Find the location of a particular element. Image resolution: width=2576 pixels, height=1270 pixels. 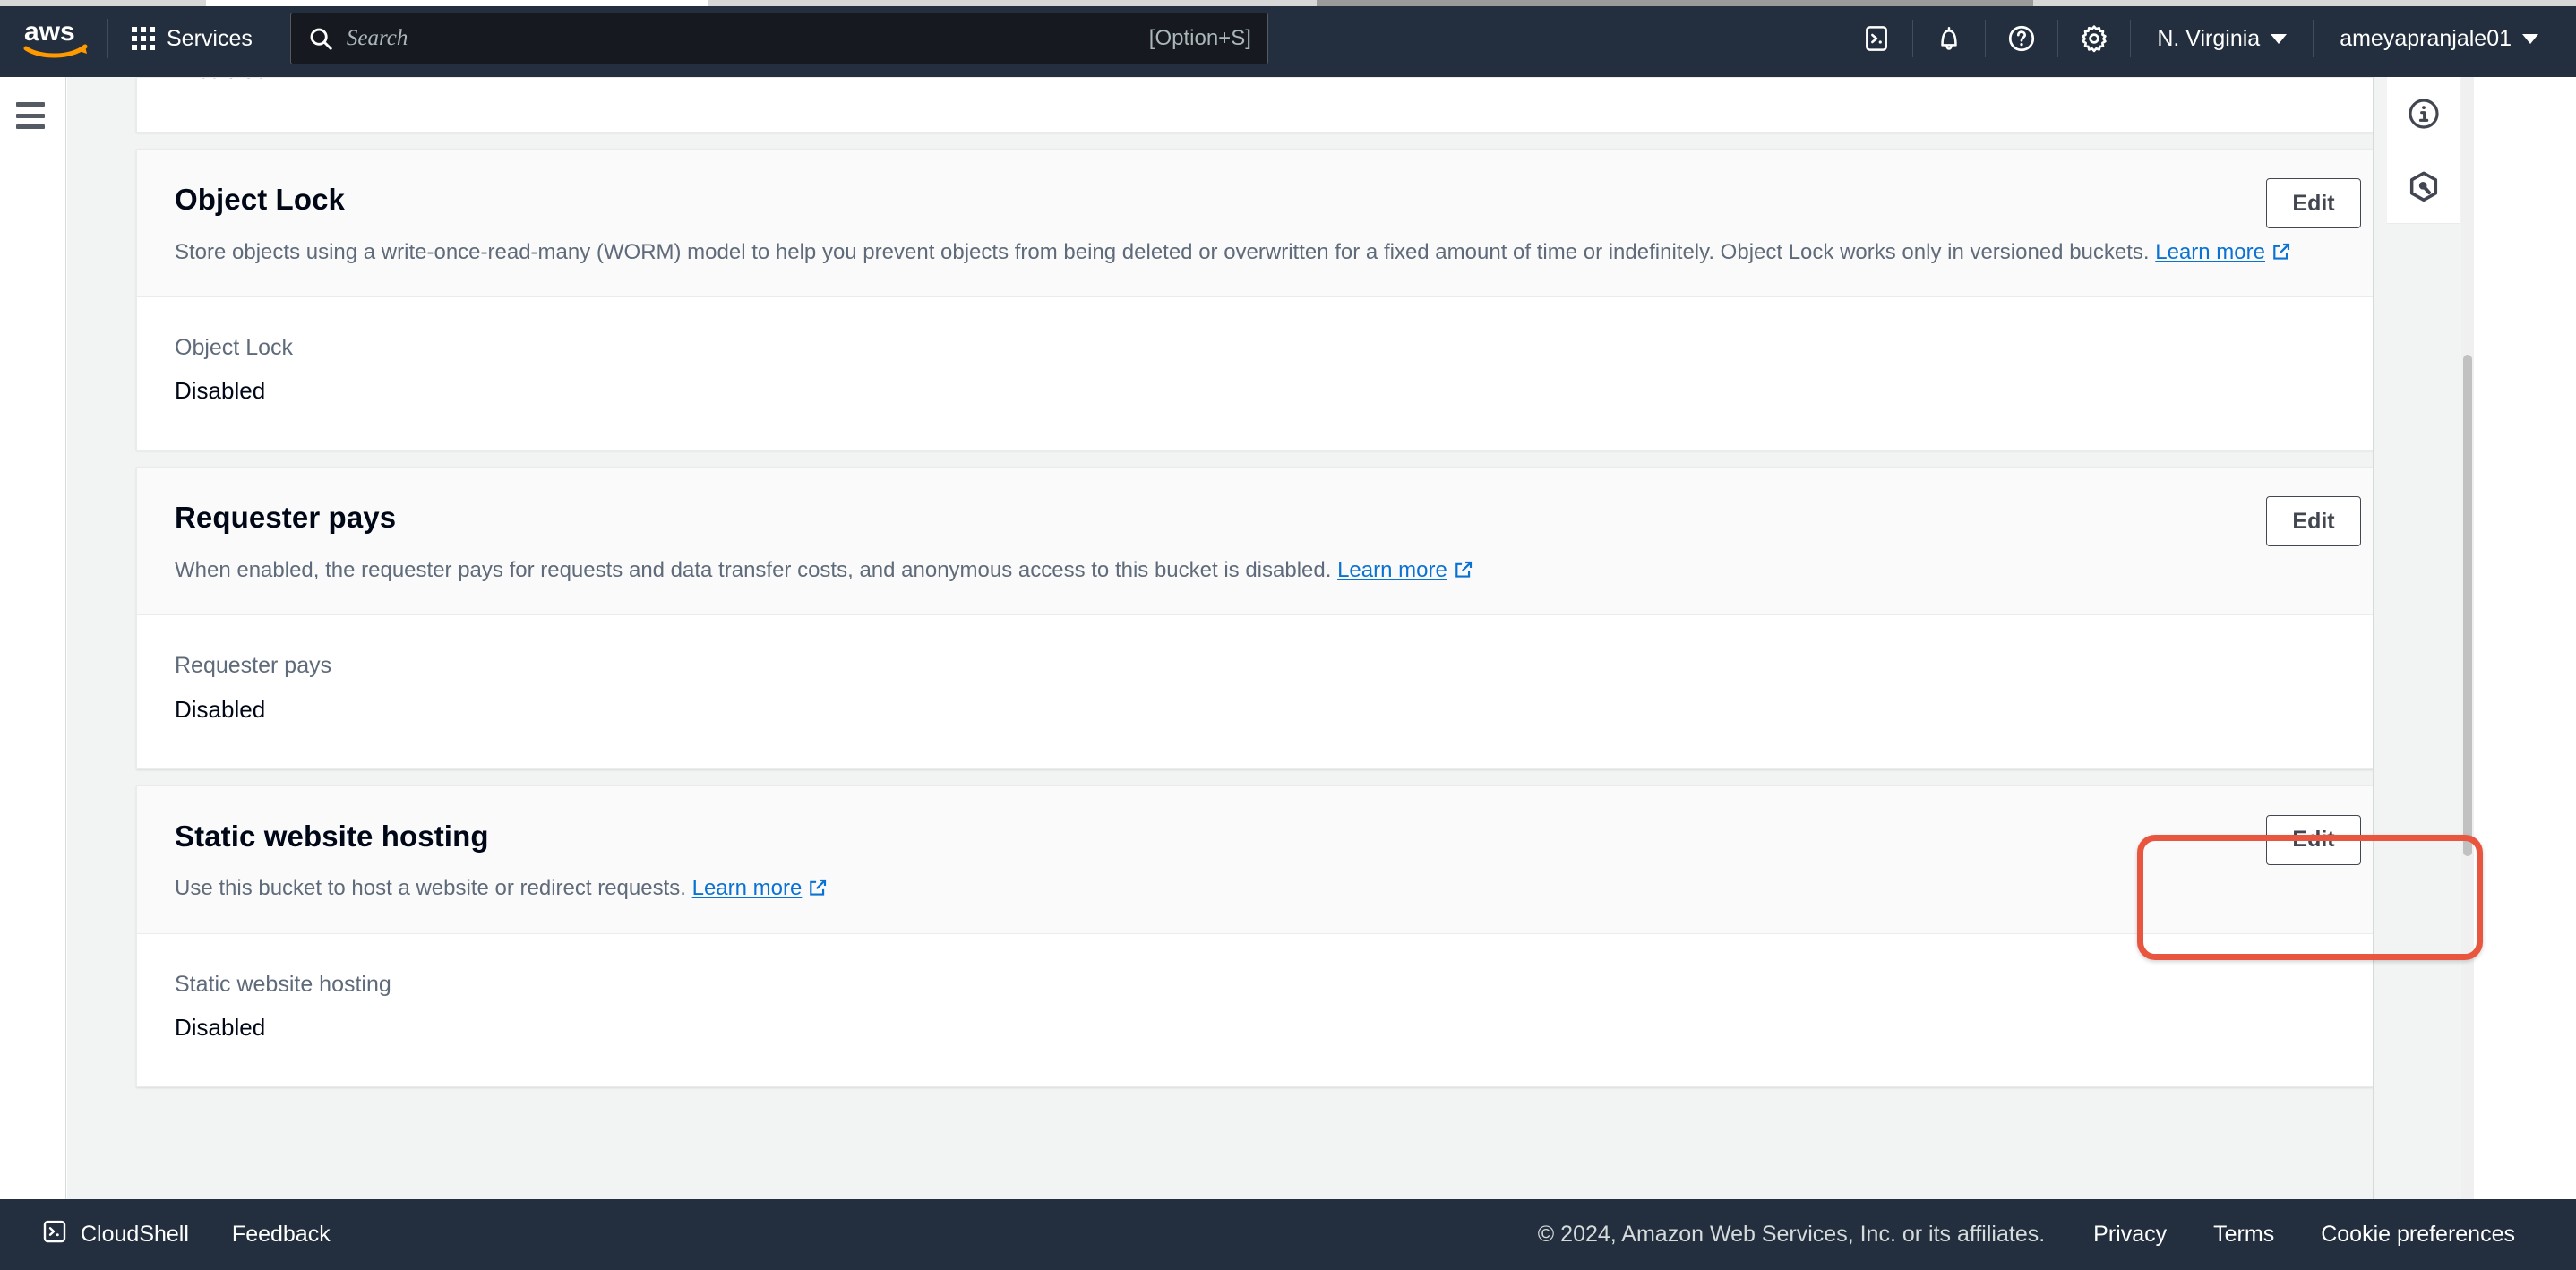

cloudshell-label: CloudShell is located at coordinates (135, 1234).